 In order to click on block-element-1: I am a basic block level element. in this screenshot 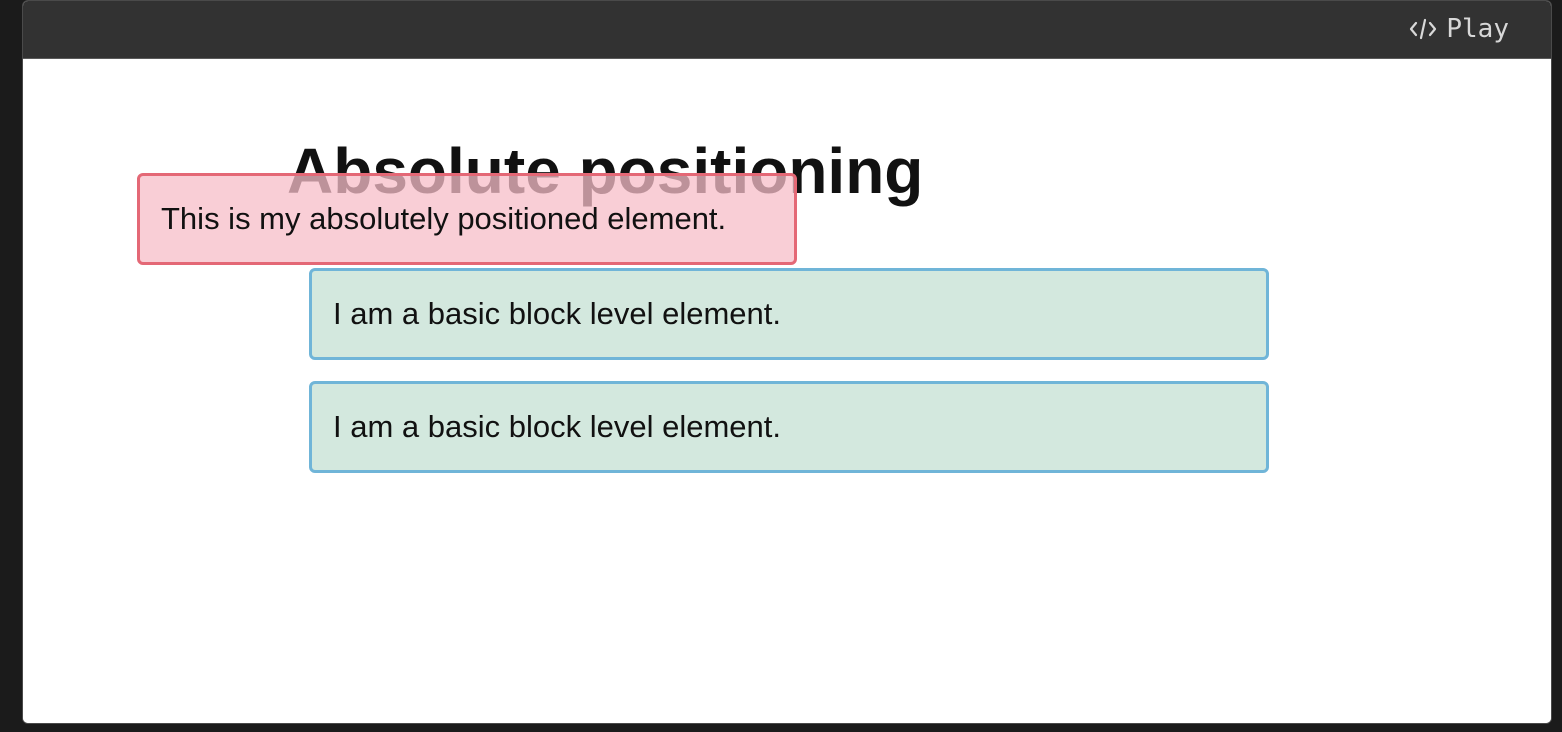, I will do `click(789, 314)`.